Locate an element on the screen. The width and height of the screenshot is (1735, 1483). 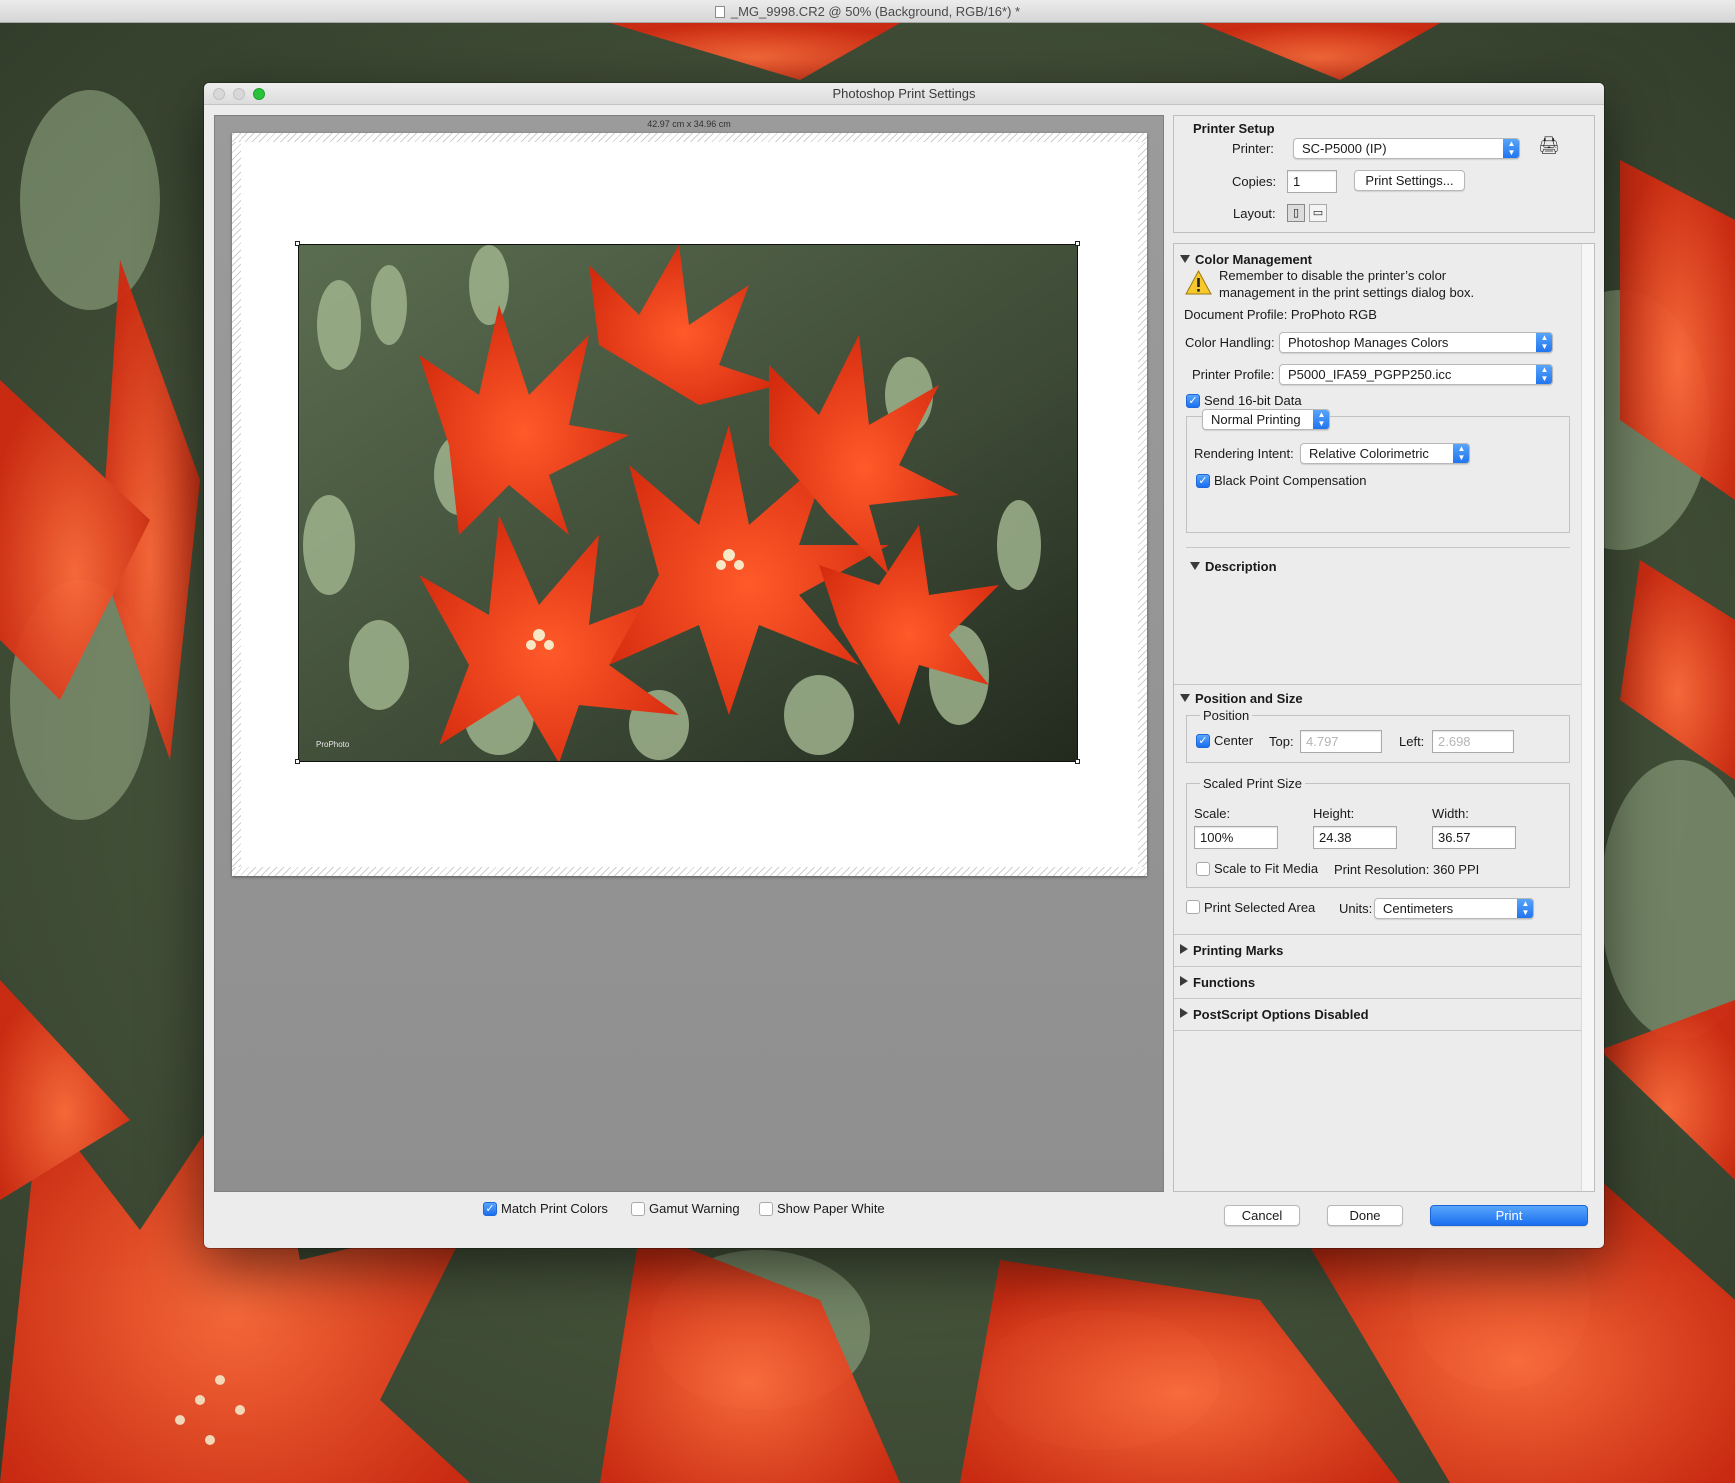
resize-handle-bottom-left is located at coordinates (297, 761).